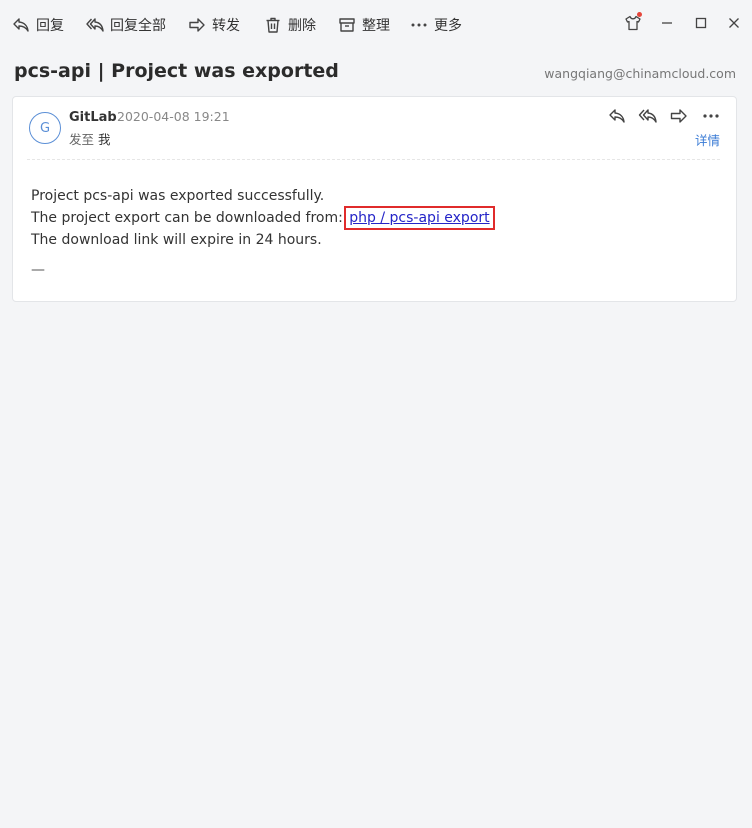 The image size is (752, 828). I want to click on details-link: 详情, so click(707, 139).